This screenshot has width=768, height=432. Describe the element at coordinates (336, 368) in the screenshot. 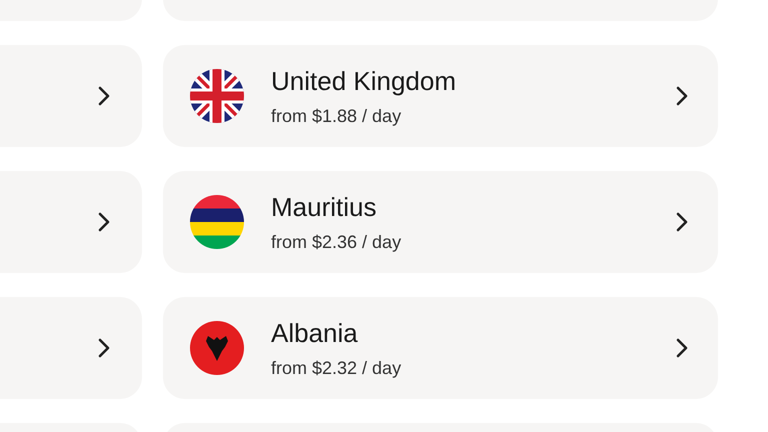

I see `price-text: from $2.32 / day` at that location.